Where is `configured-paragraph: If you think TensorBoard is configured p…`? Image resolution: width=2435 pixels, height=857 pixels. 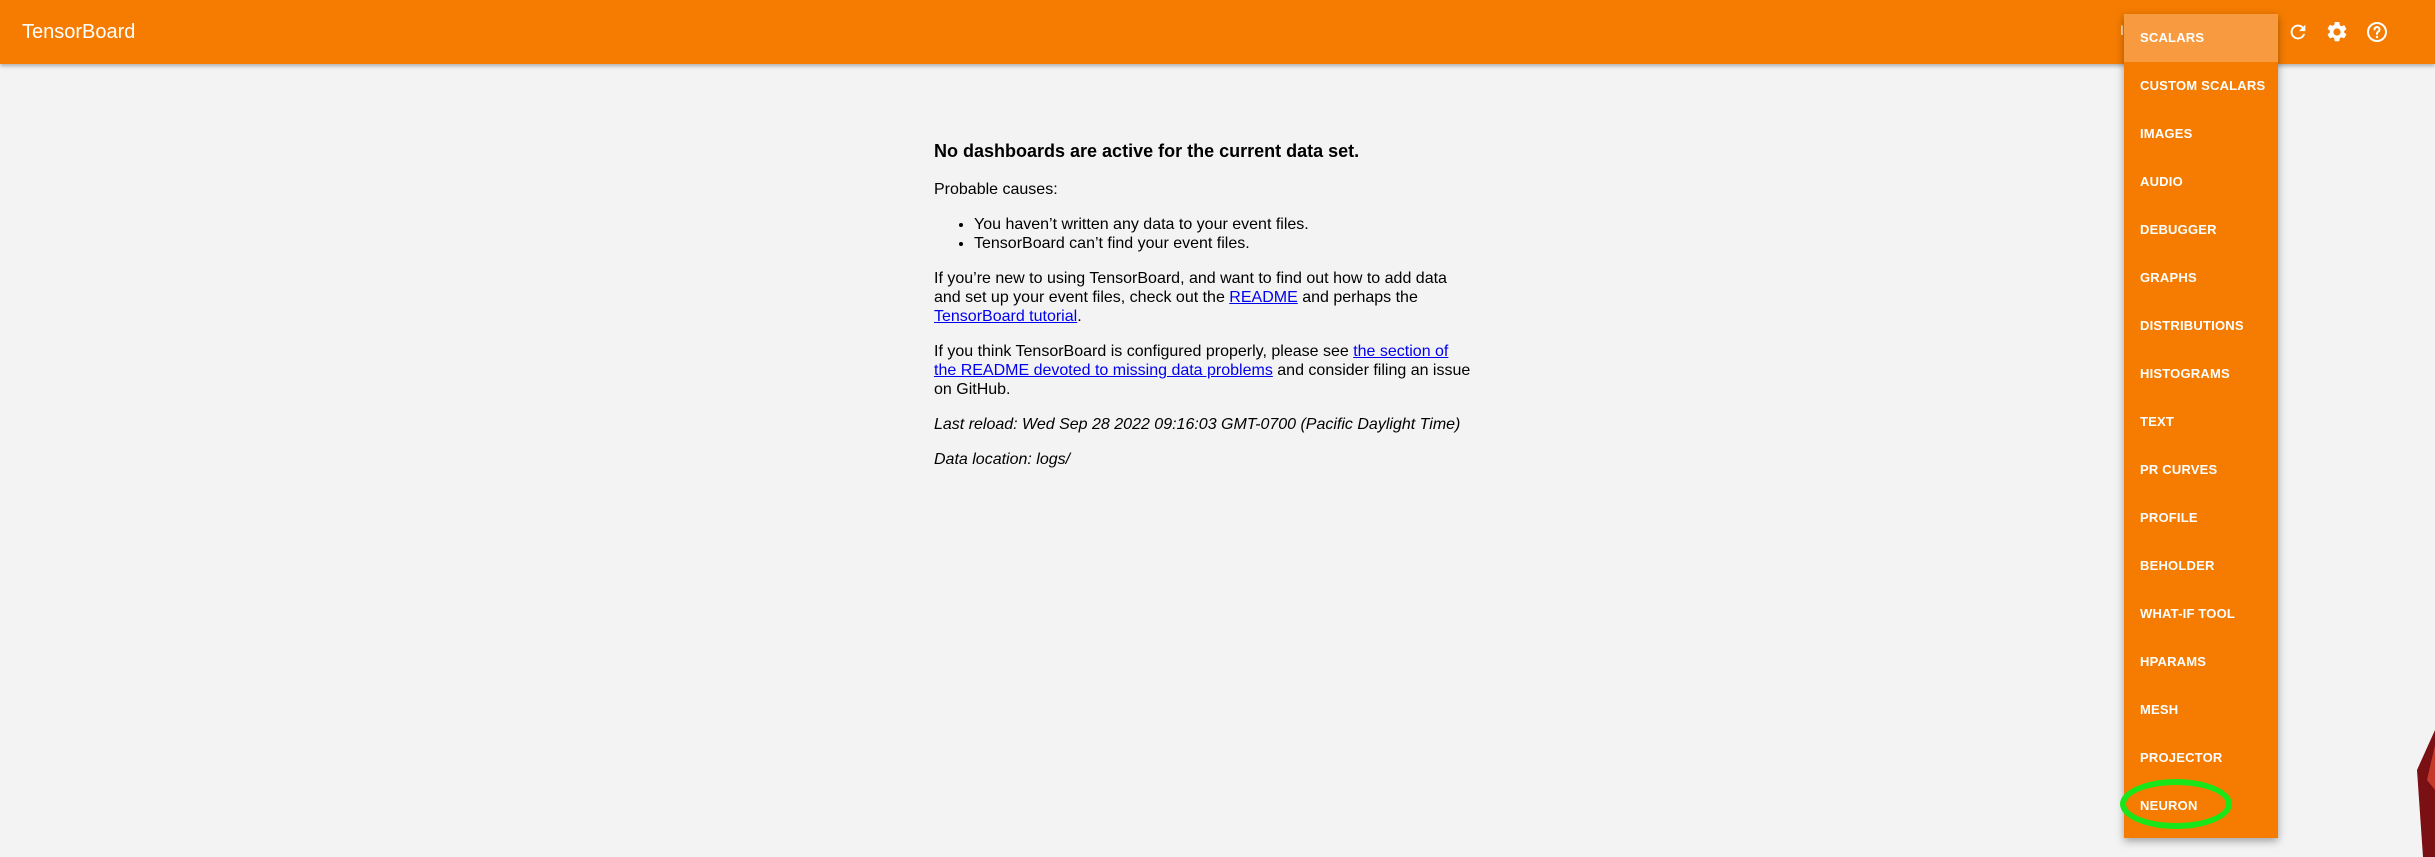
configured-paragraph: If you think TensorBoard is configured p… is located at coordinates (1204, 370).